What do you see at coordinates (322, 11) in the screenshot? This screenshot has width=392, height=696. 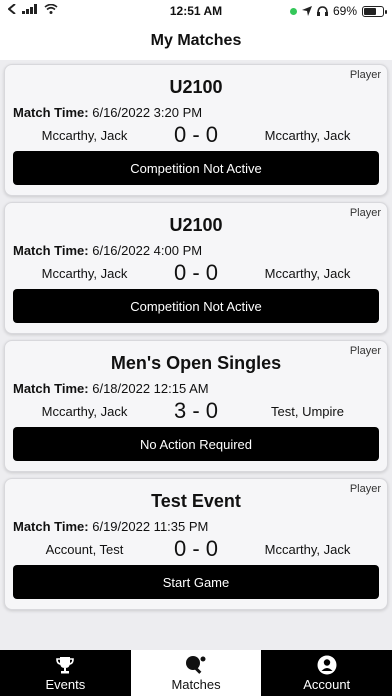 I see `headphones-icon` at bounding box center [322, 11].